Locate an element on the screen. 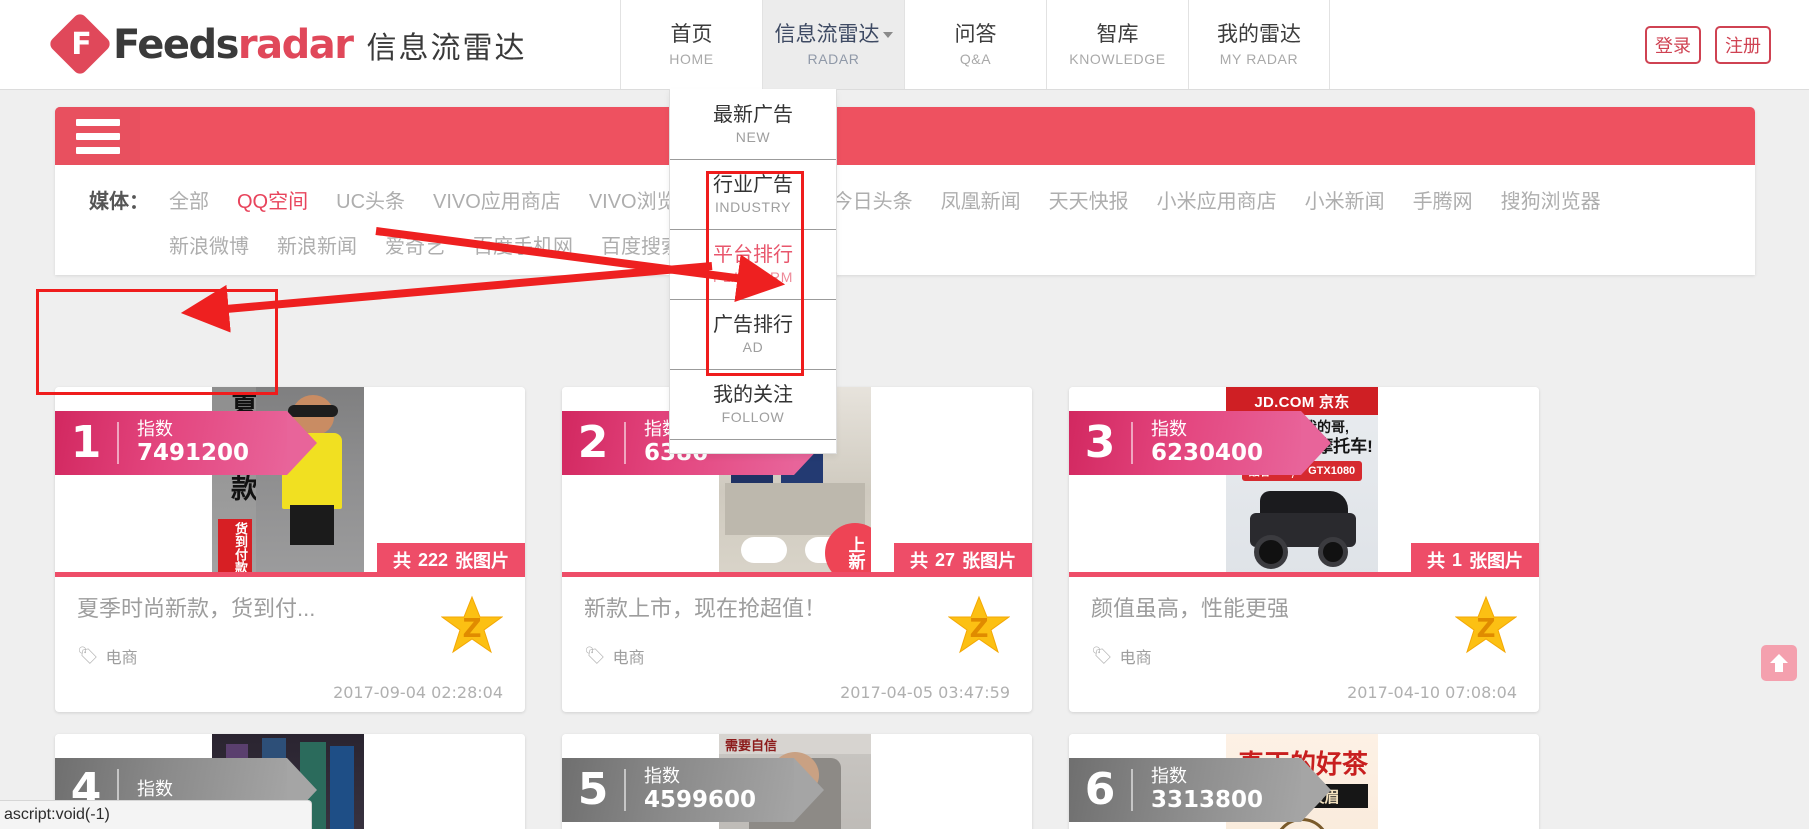 This screenshot has height=829, width=1809. image-count-badge: 共 1 张图片 is located at coordinates (1474, 560).